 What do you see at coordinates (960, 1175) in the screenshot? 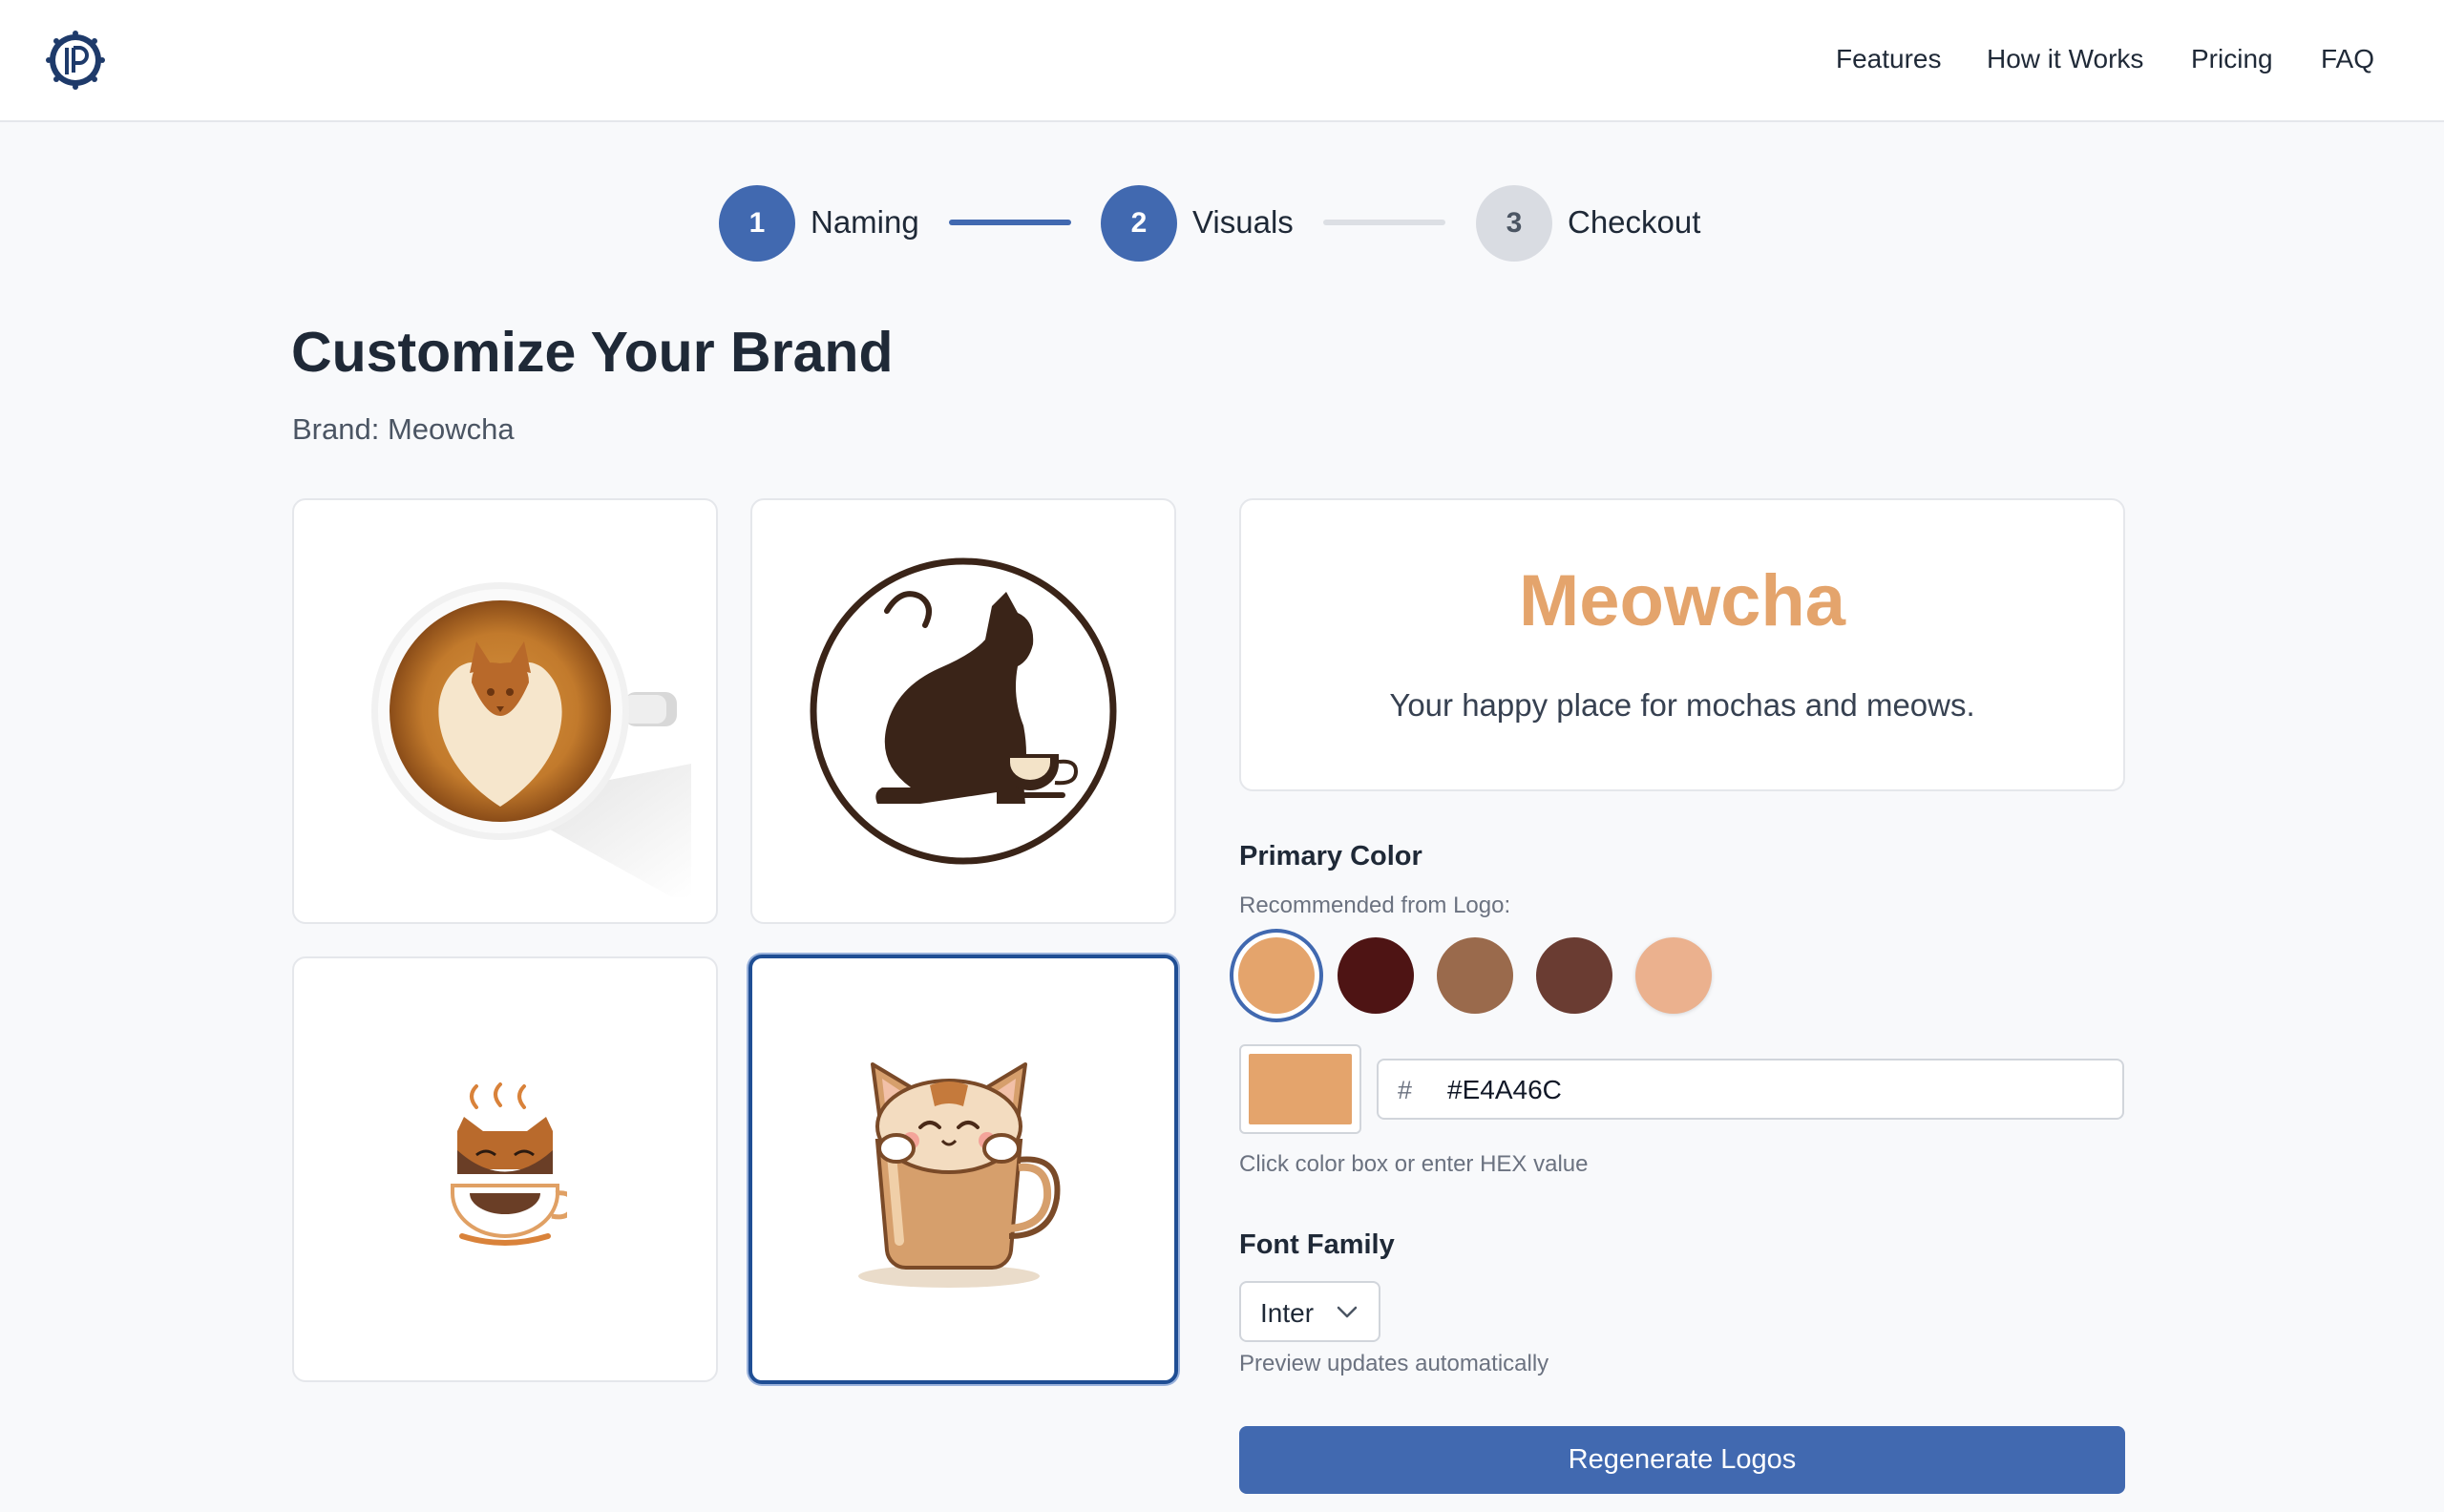
I see `kitten-in-mug-icon` at bounding box center [960, 1175].